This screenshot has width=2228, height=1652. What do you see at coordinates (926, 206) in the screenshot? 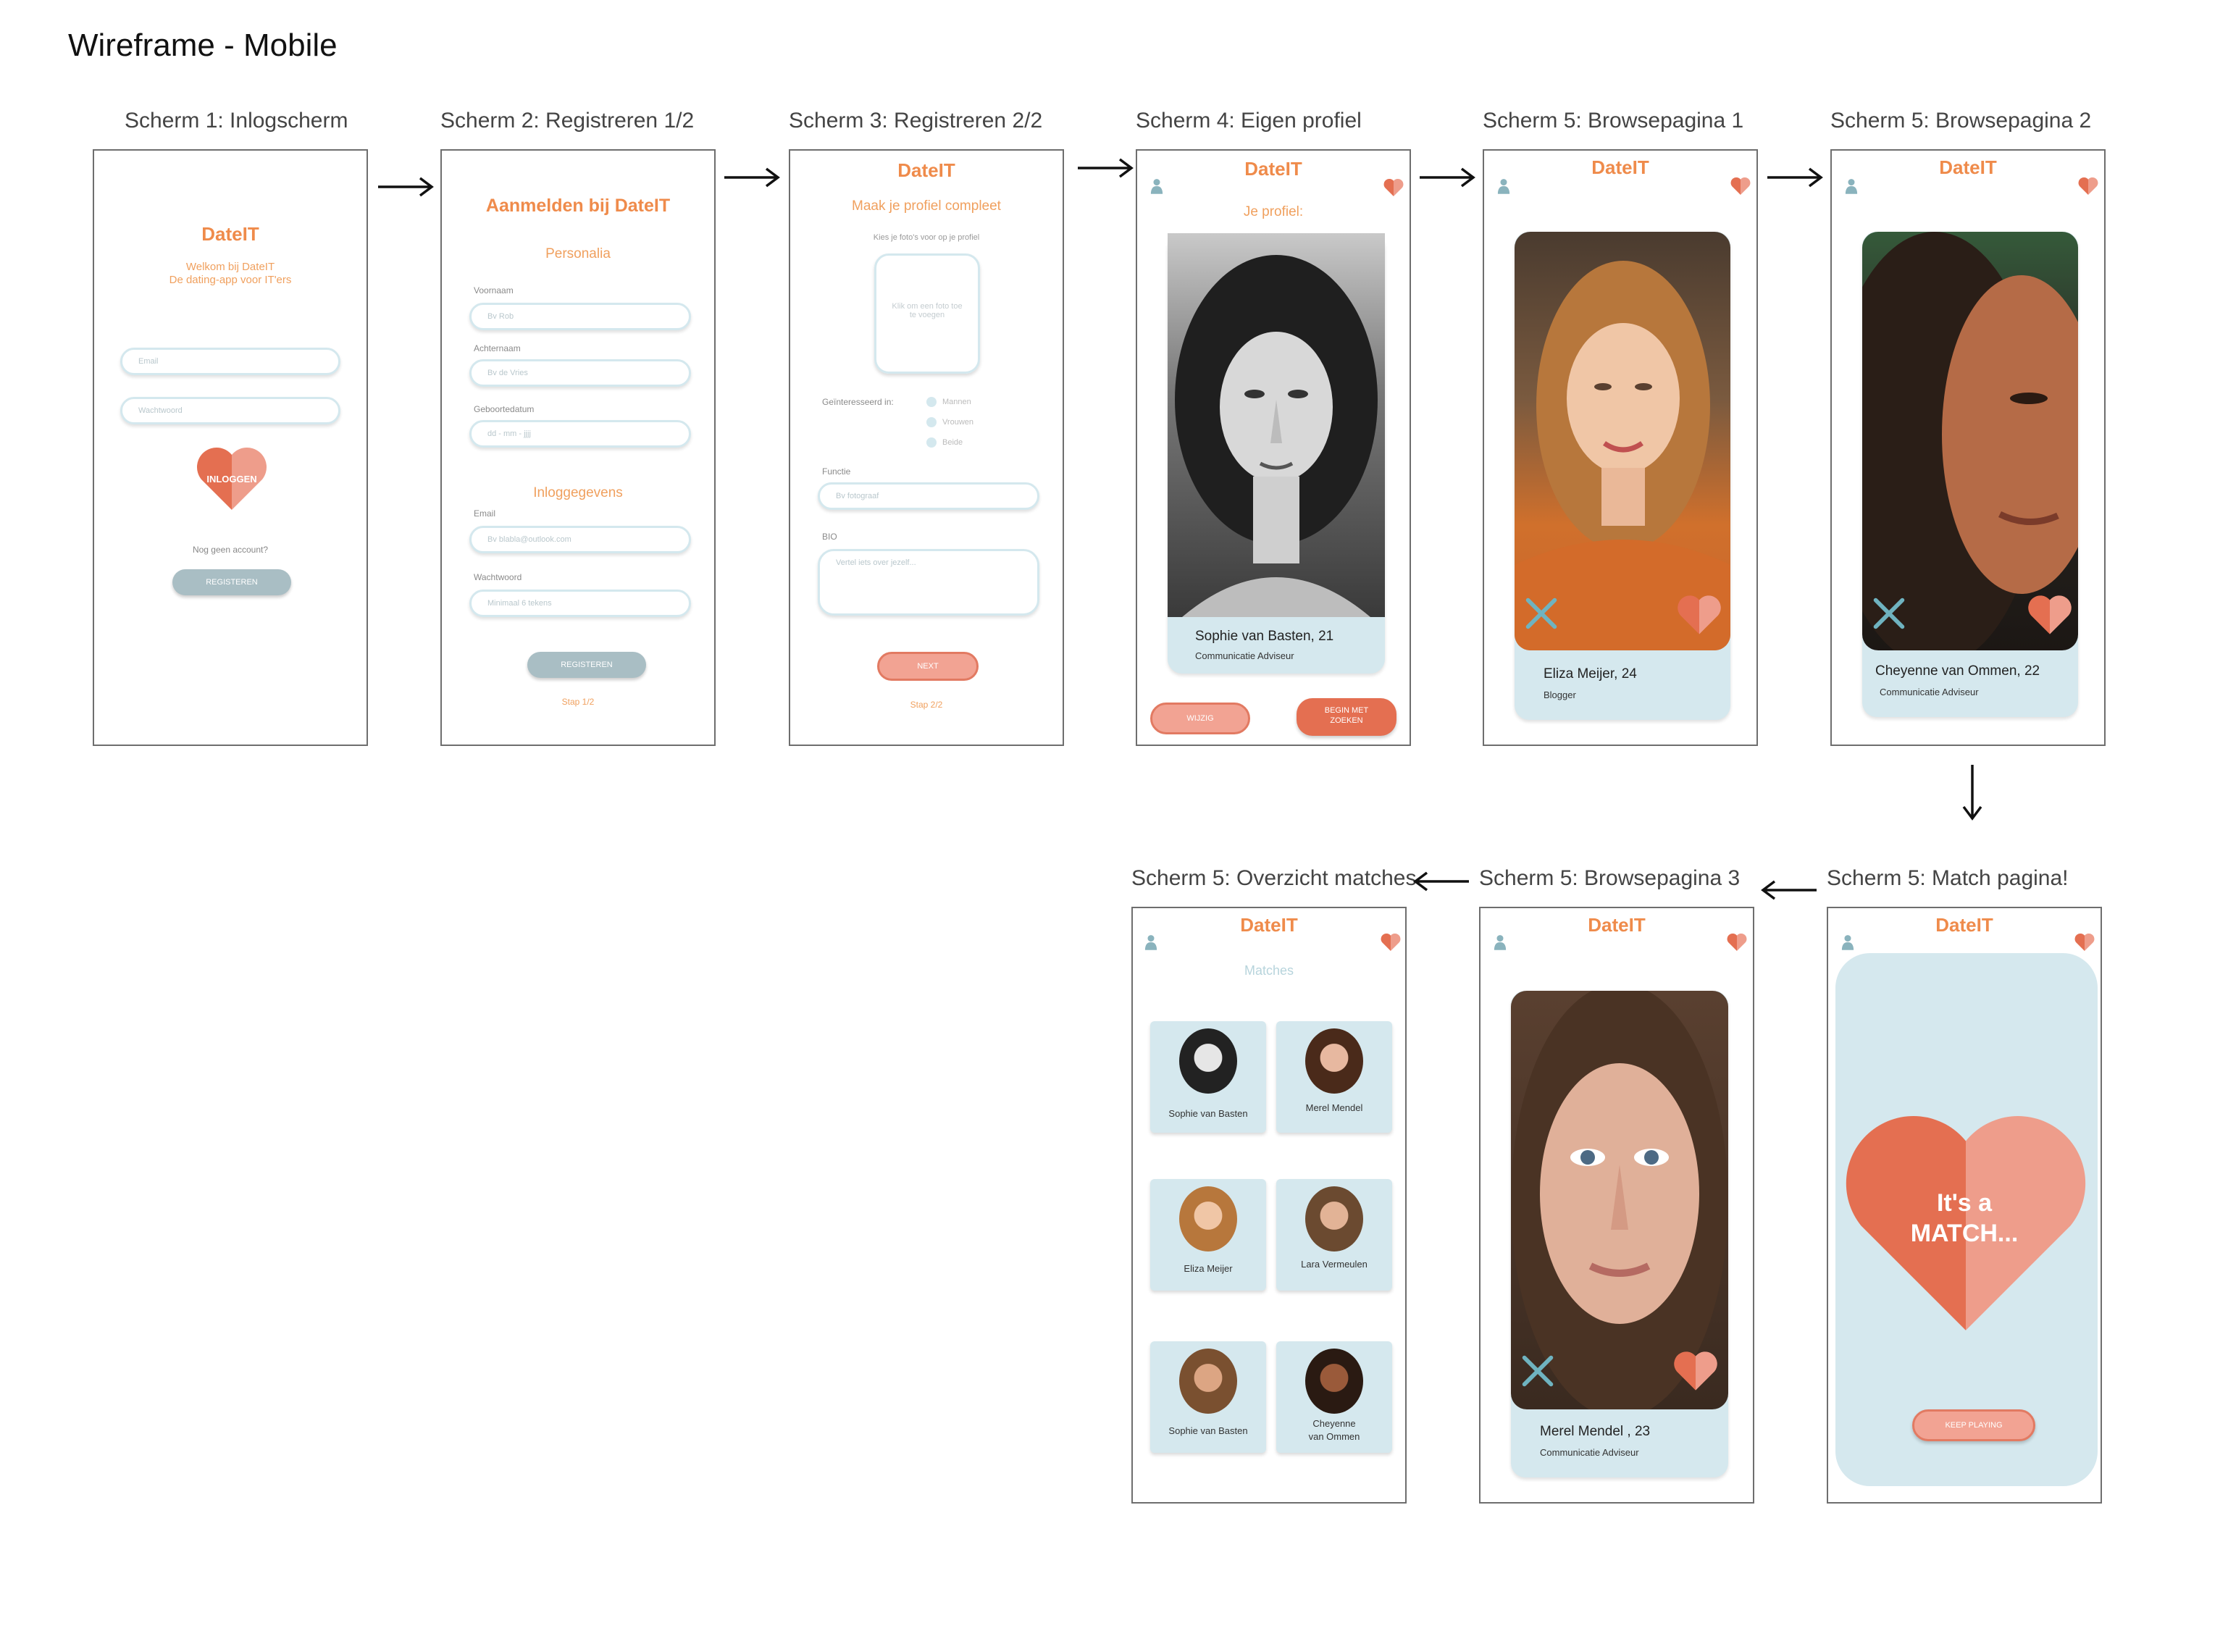
I see `profile-setup-title: Maak je profiel compleet` at bounding box center [926, 206].